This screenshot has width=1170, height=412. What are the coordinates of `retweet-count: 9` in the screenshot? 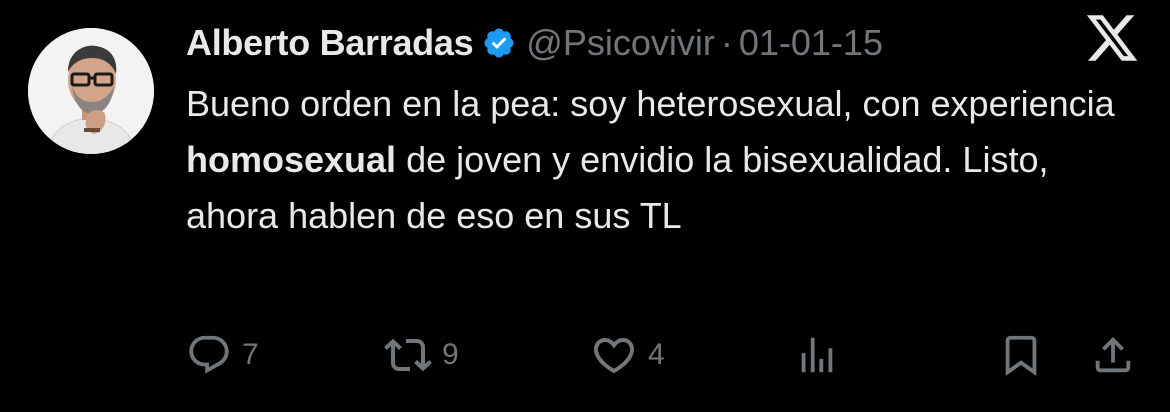 It's located at (450, 354).